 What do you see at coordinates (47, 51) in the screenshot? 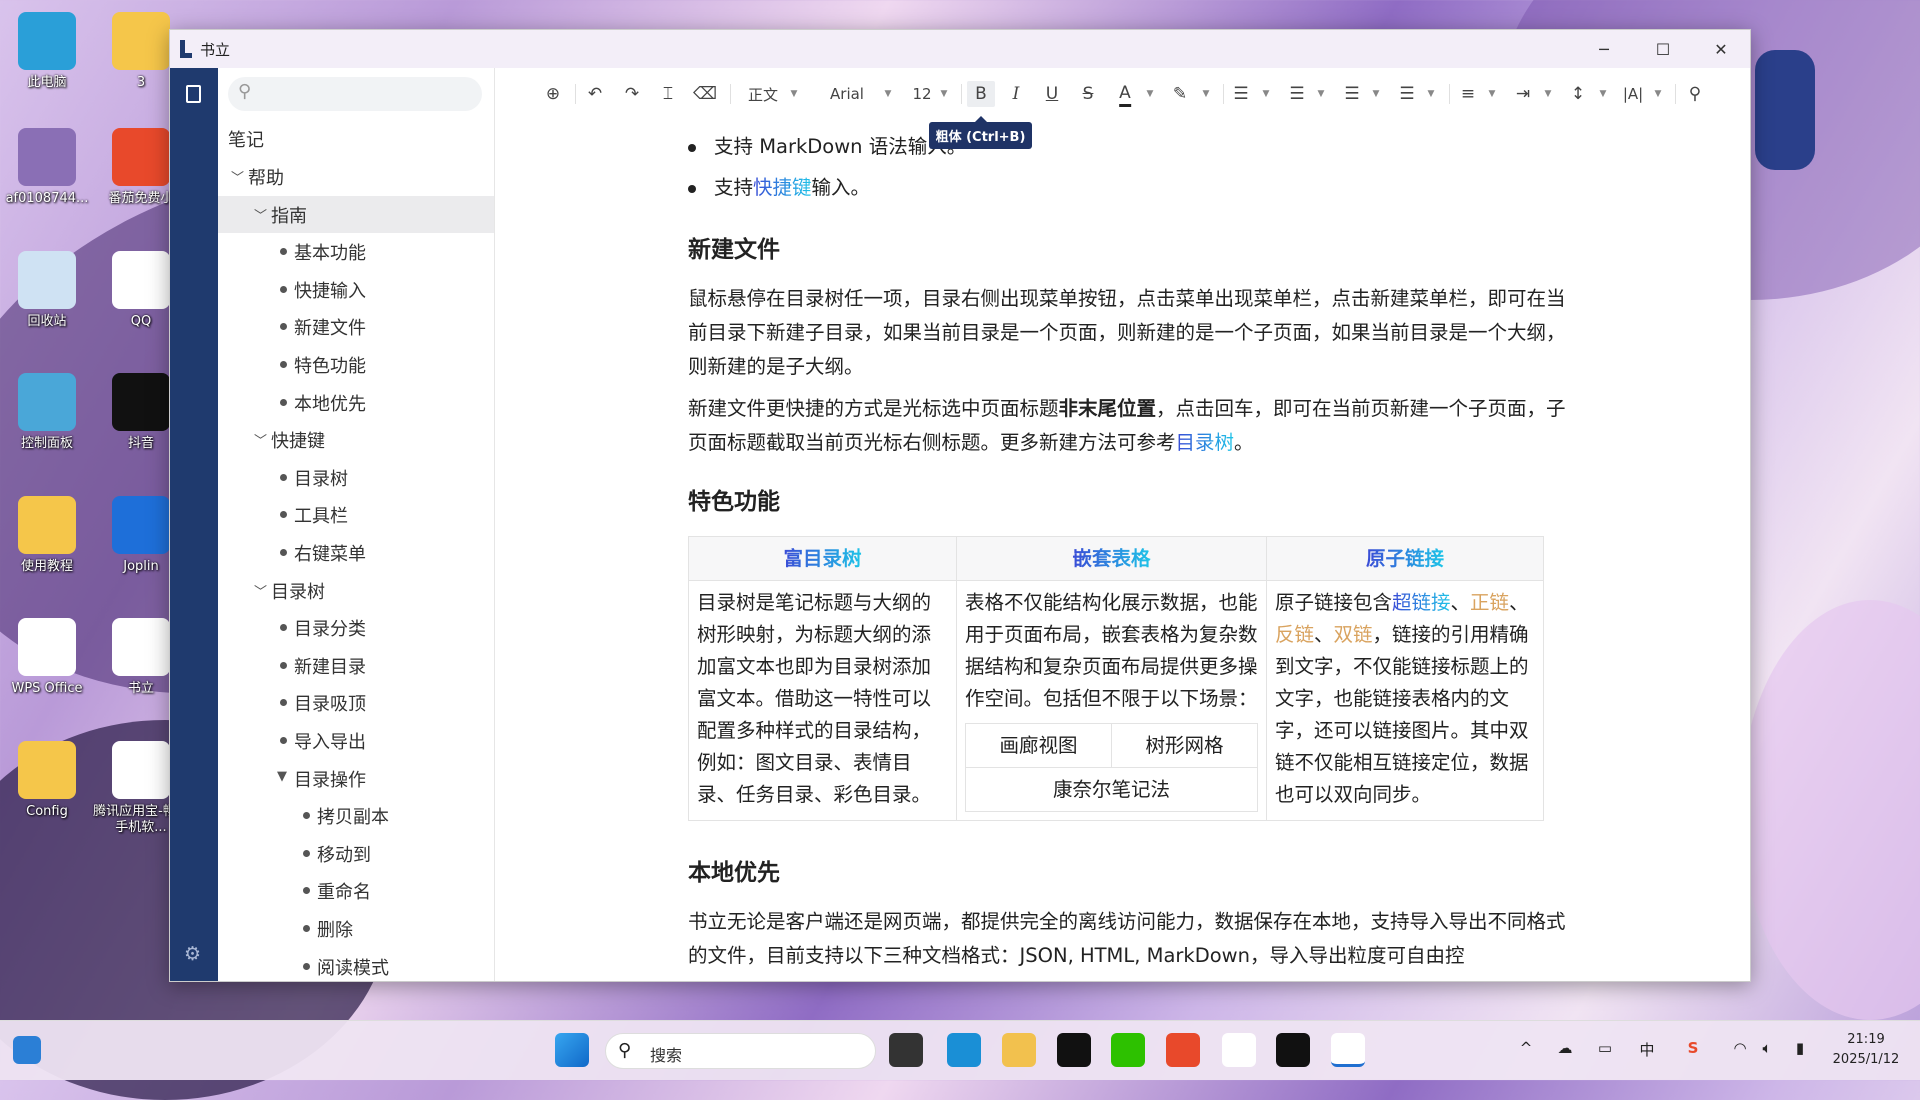
I see `desktop-icon: 此电脑` at bounding box center [47, 51].